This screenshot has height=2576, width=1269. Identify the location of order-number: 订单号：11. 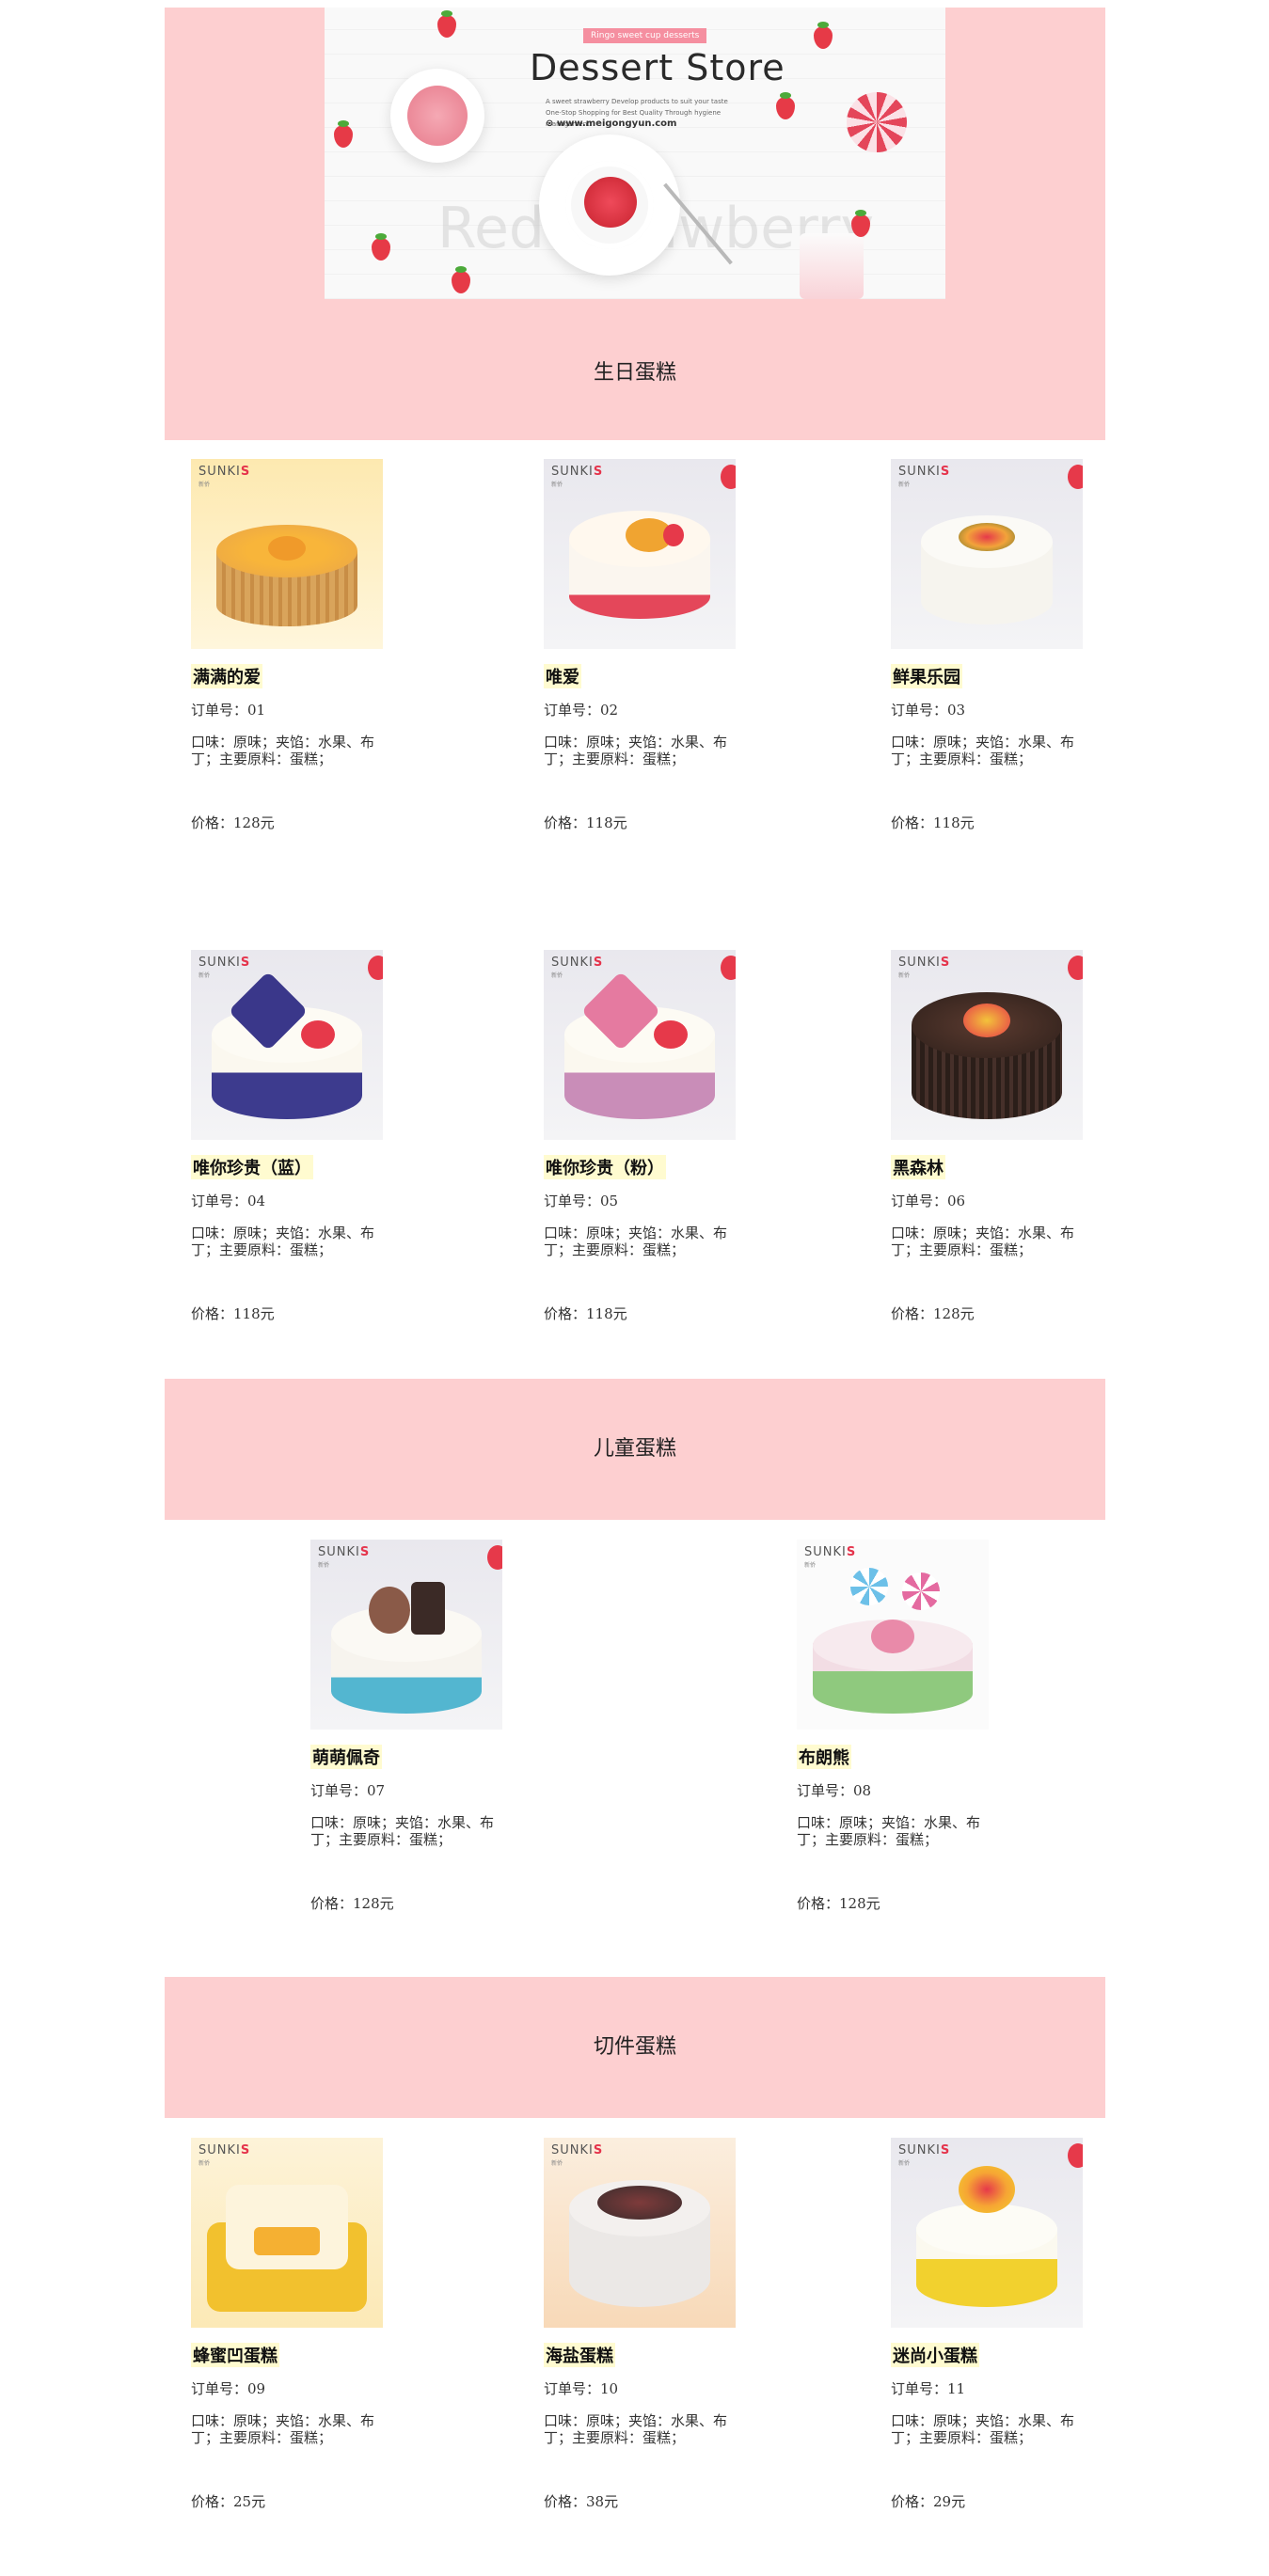
(929, 2388).